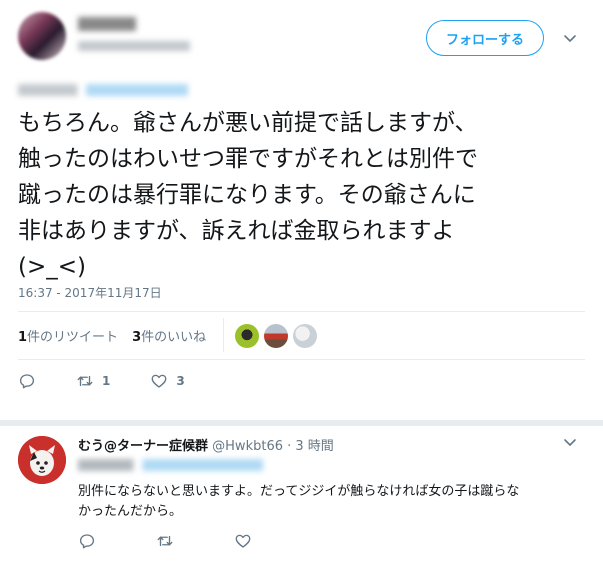 This screenshot has width=603, height=581. I want to click on like-stat: 3件のいいね, so click(169, 335).